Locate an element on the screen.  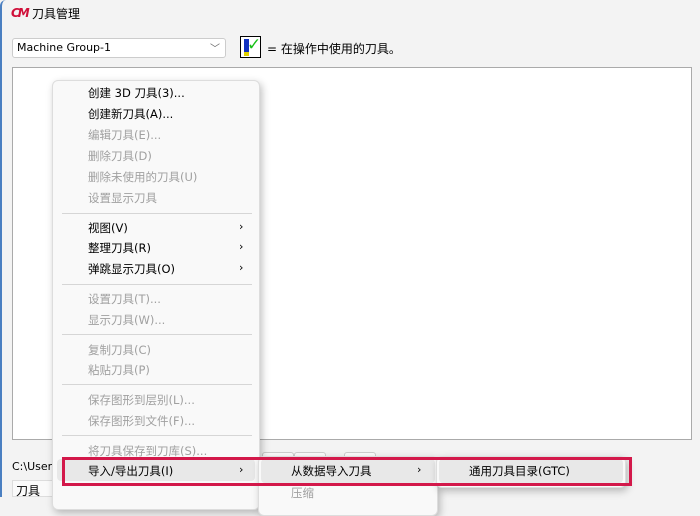
menu-item-view: 视图(V) is located at coordinates (108, 228).